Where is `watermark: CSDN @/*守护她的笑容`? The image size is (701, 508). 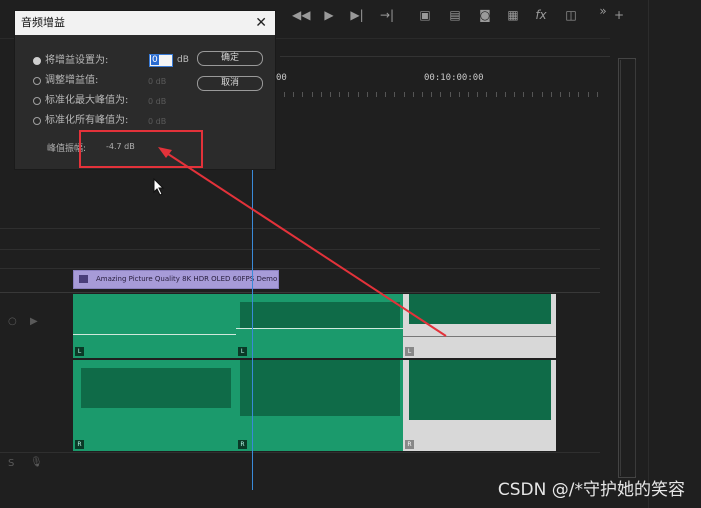
watermark: CSDN @/*守护她的笑容 is located at coordinates (591, 490).